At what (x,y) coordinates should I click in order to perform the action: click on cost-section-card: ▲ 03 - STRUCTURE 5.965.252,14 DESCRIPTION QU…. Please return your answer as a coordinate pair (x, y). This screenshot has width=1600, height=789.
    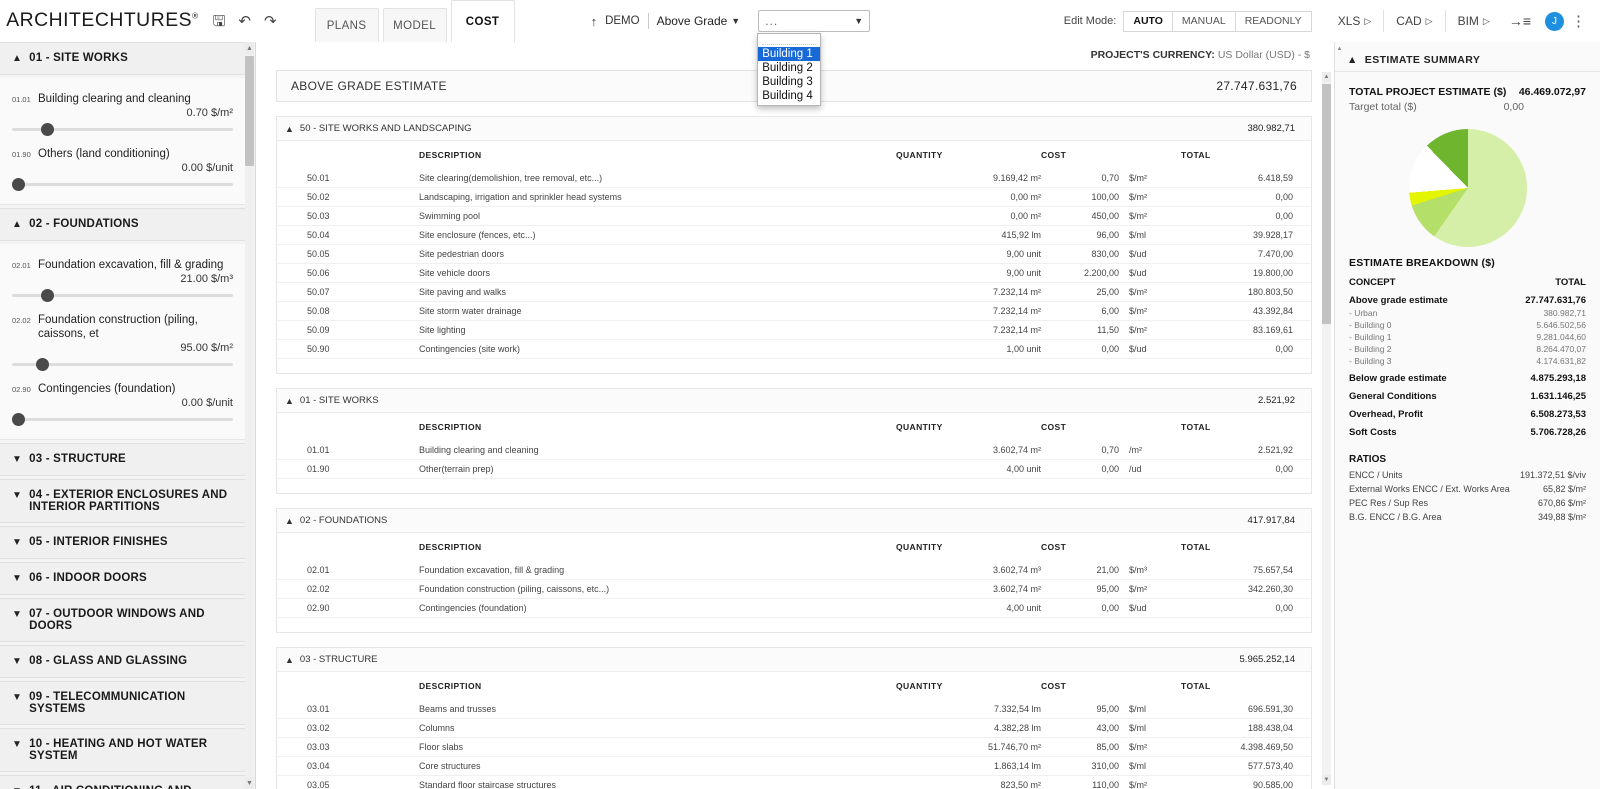
    Looking at the image, I should click on (794, 718).